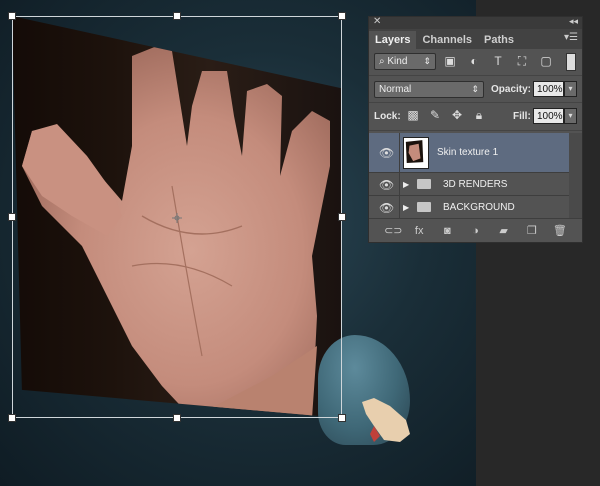  I want to click on fill-dropdown-icon: ▾, so click(570, 116).